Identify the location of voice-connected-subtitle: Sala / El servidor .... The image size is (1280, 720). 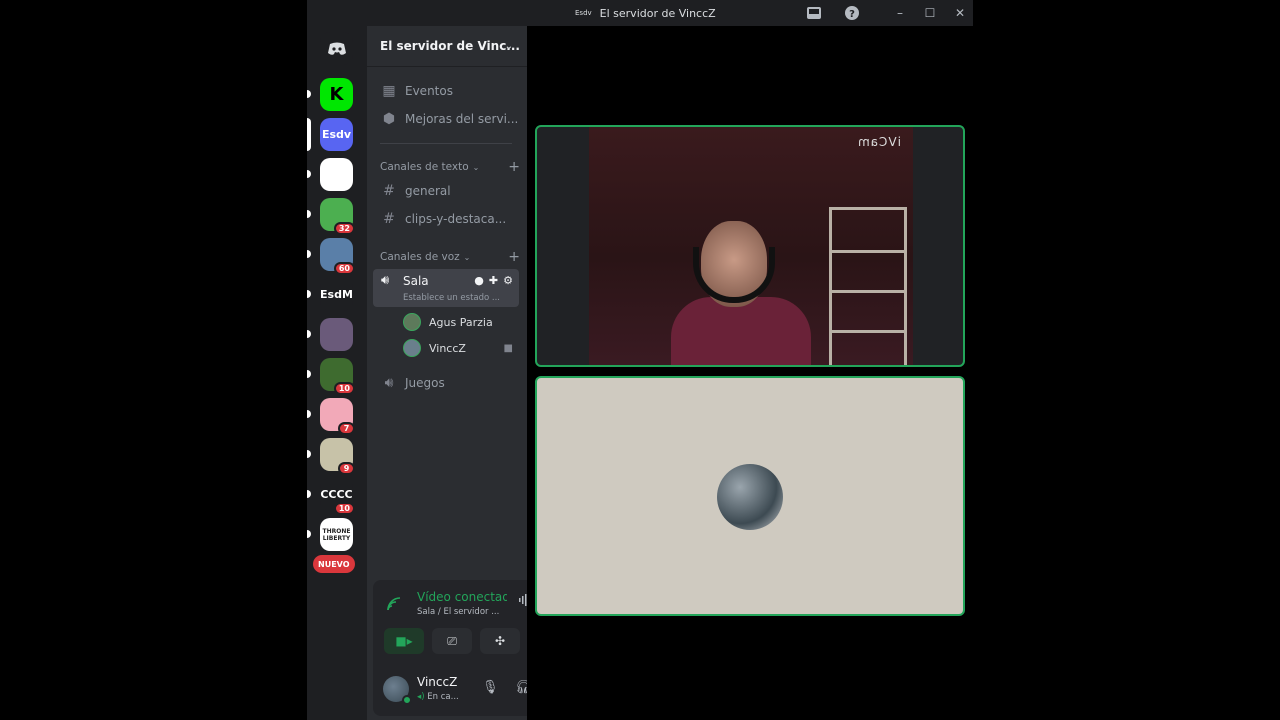
(462, 612).